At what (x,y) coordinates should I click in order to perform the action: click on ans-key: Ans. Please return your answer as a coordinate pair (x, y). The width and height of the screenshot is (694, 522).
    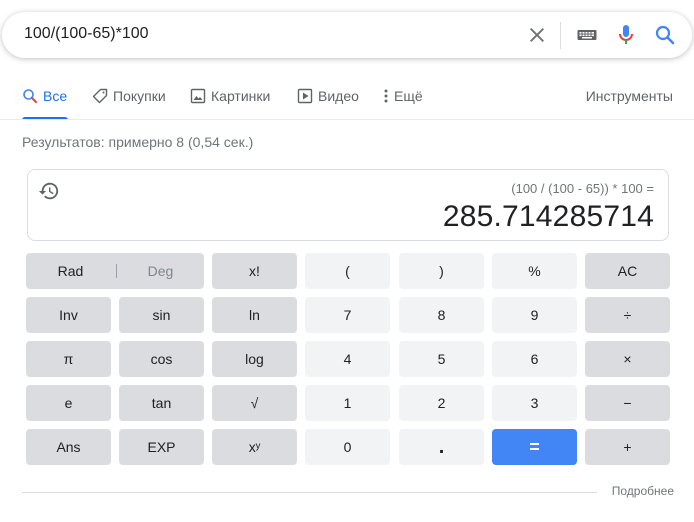
    Looking at the image, I should click on (68, 447).